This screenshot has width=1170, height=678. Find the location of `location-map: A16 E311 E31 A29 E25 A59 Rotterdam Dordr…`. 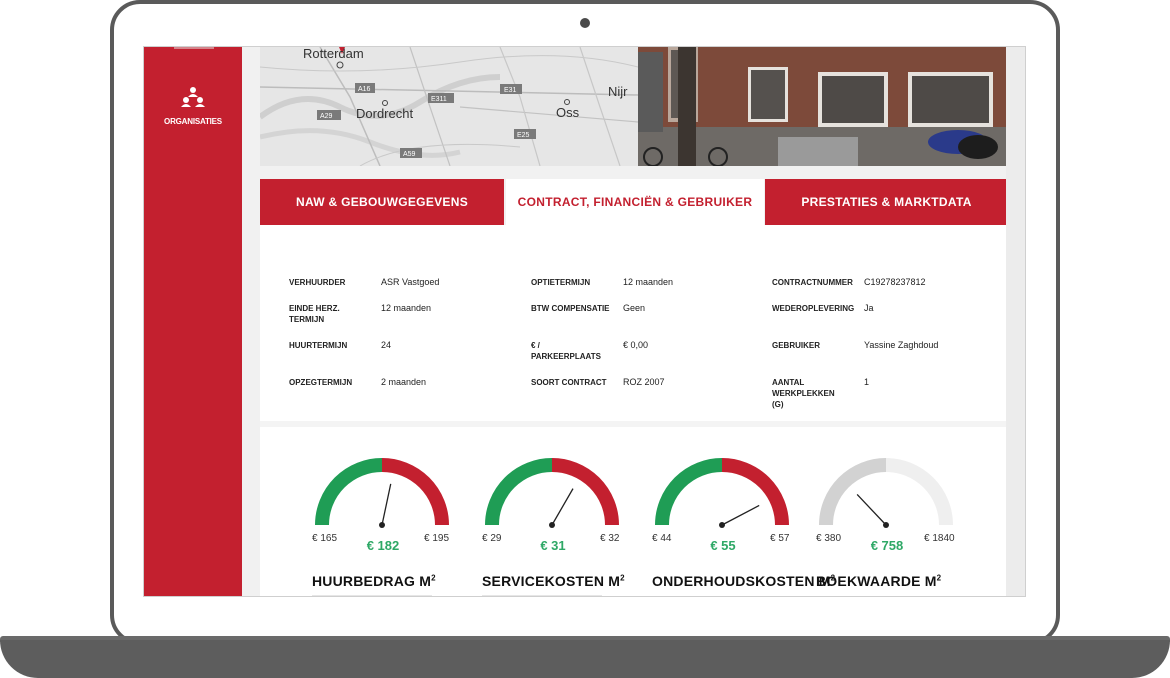

location-map: A16 E311 E31 A29 E25 A59 Rotterdam Dordr… is located at coordinates (449, 106).